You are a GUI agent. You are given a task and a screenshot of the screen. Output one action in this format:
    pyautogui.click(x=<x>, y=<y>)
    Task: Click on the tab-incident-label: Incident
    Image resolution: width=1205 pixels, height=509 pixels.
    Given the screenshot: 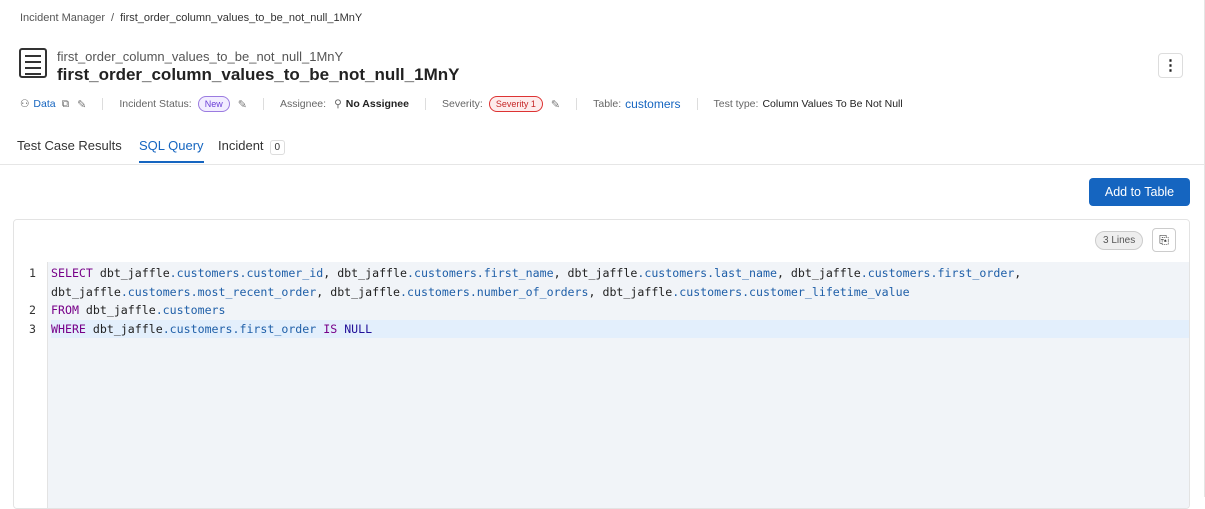 What is the action you would take?
    pyautogui.click(x=241, y=145)
    